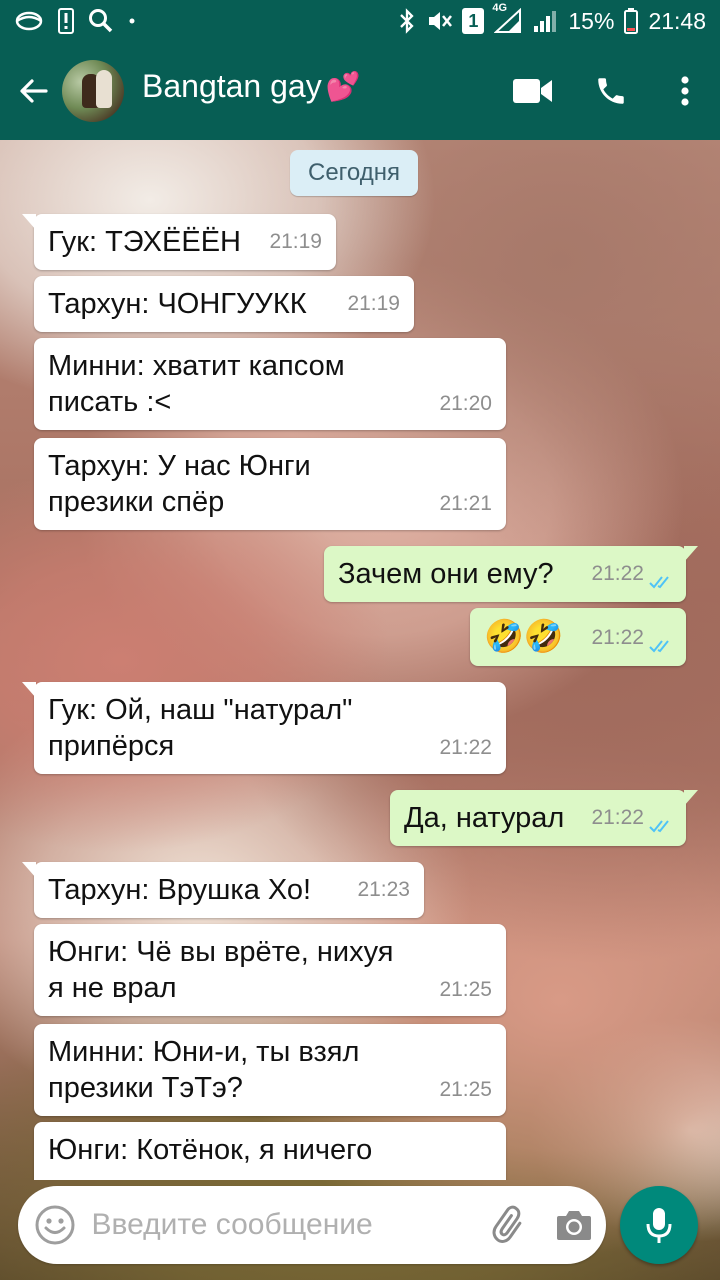 The height and width of the screenshot is (1280, 720). What do you see at coordinates (465, 503) in the screenshot?
I see `message-time: 21:21` at bounding box center [465, 503].